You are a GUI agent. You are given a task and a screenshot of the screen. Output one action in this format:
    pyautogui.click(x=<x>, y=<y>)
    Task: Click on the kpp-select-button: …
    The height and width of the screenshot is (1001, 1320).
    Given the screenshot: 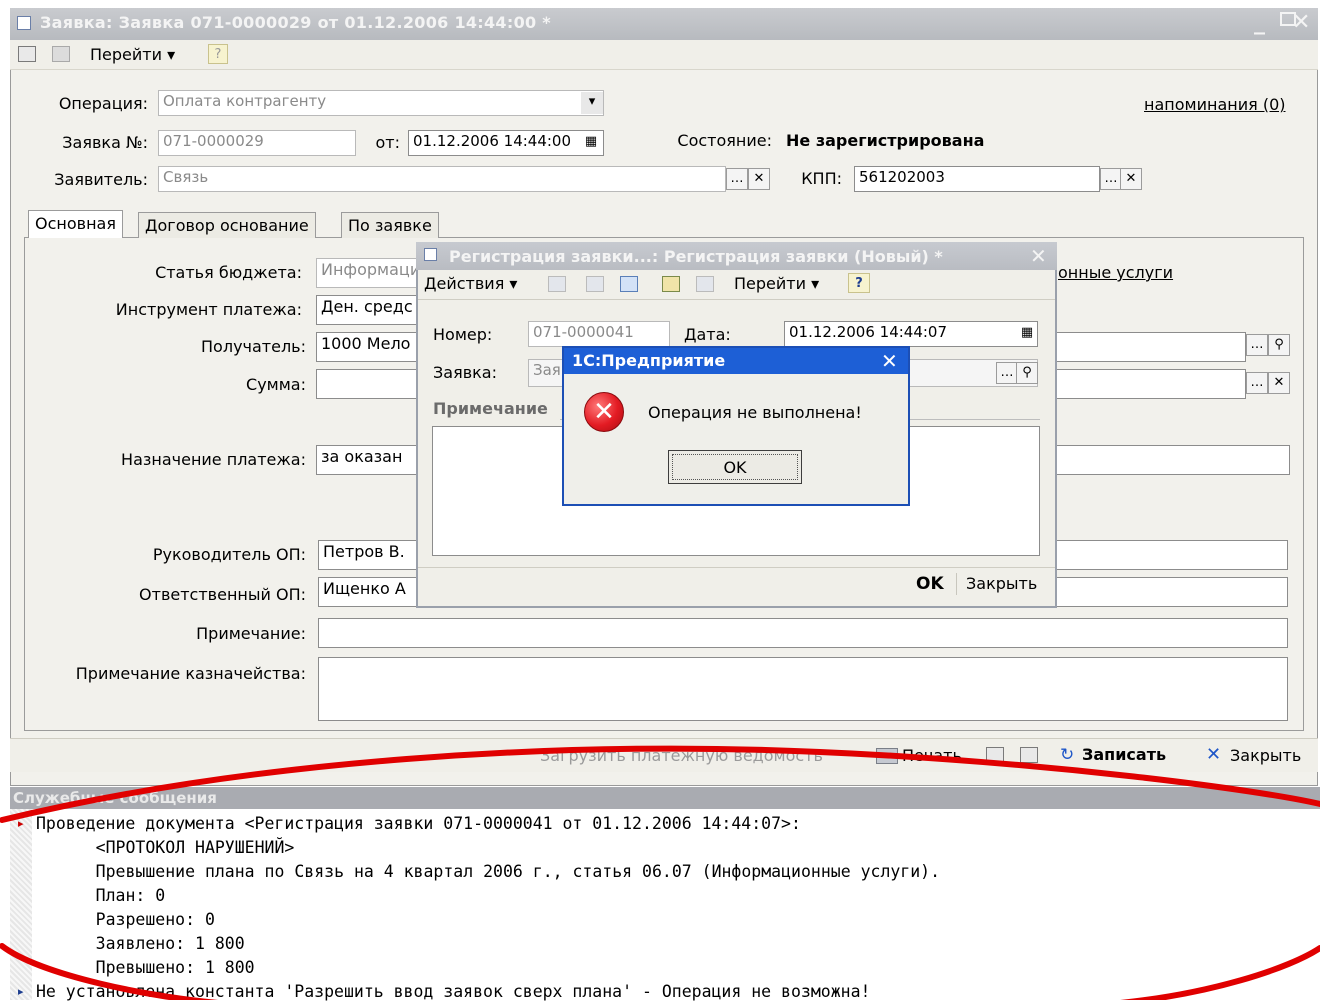 What is the action you would take?
    pyautogui.click(x=1111, y=179)
    